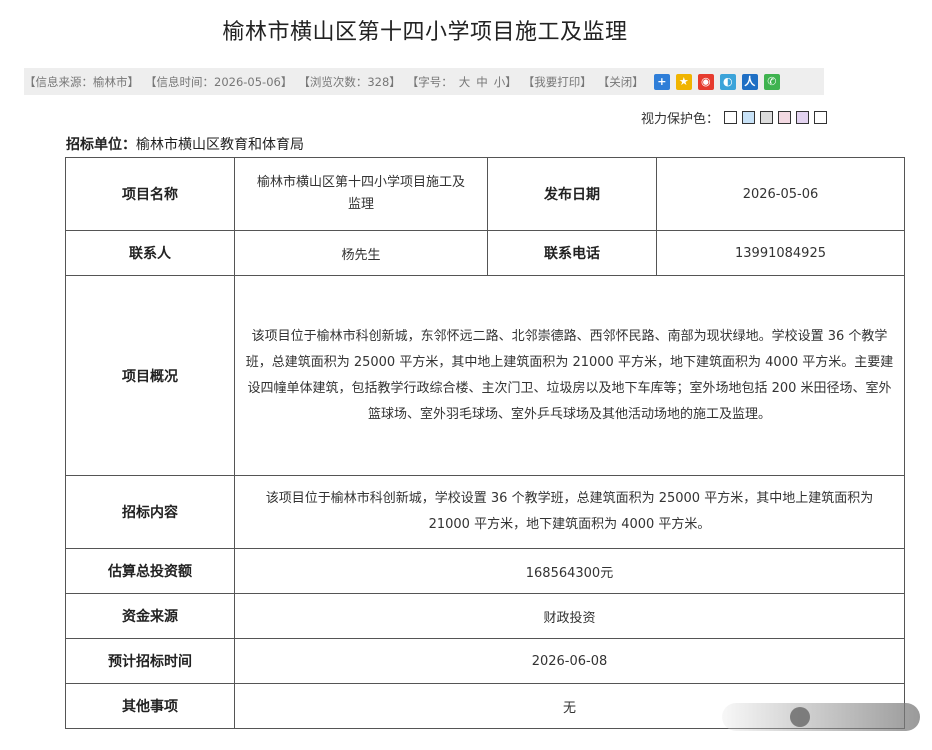 Image resolution: width=932 pixels, height=750 pixels. I want to click on content-label: 招标内容, so click(150, 512).